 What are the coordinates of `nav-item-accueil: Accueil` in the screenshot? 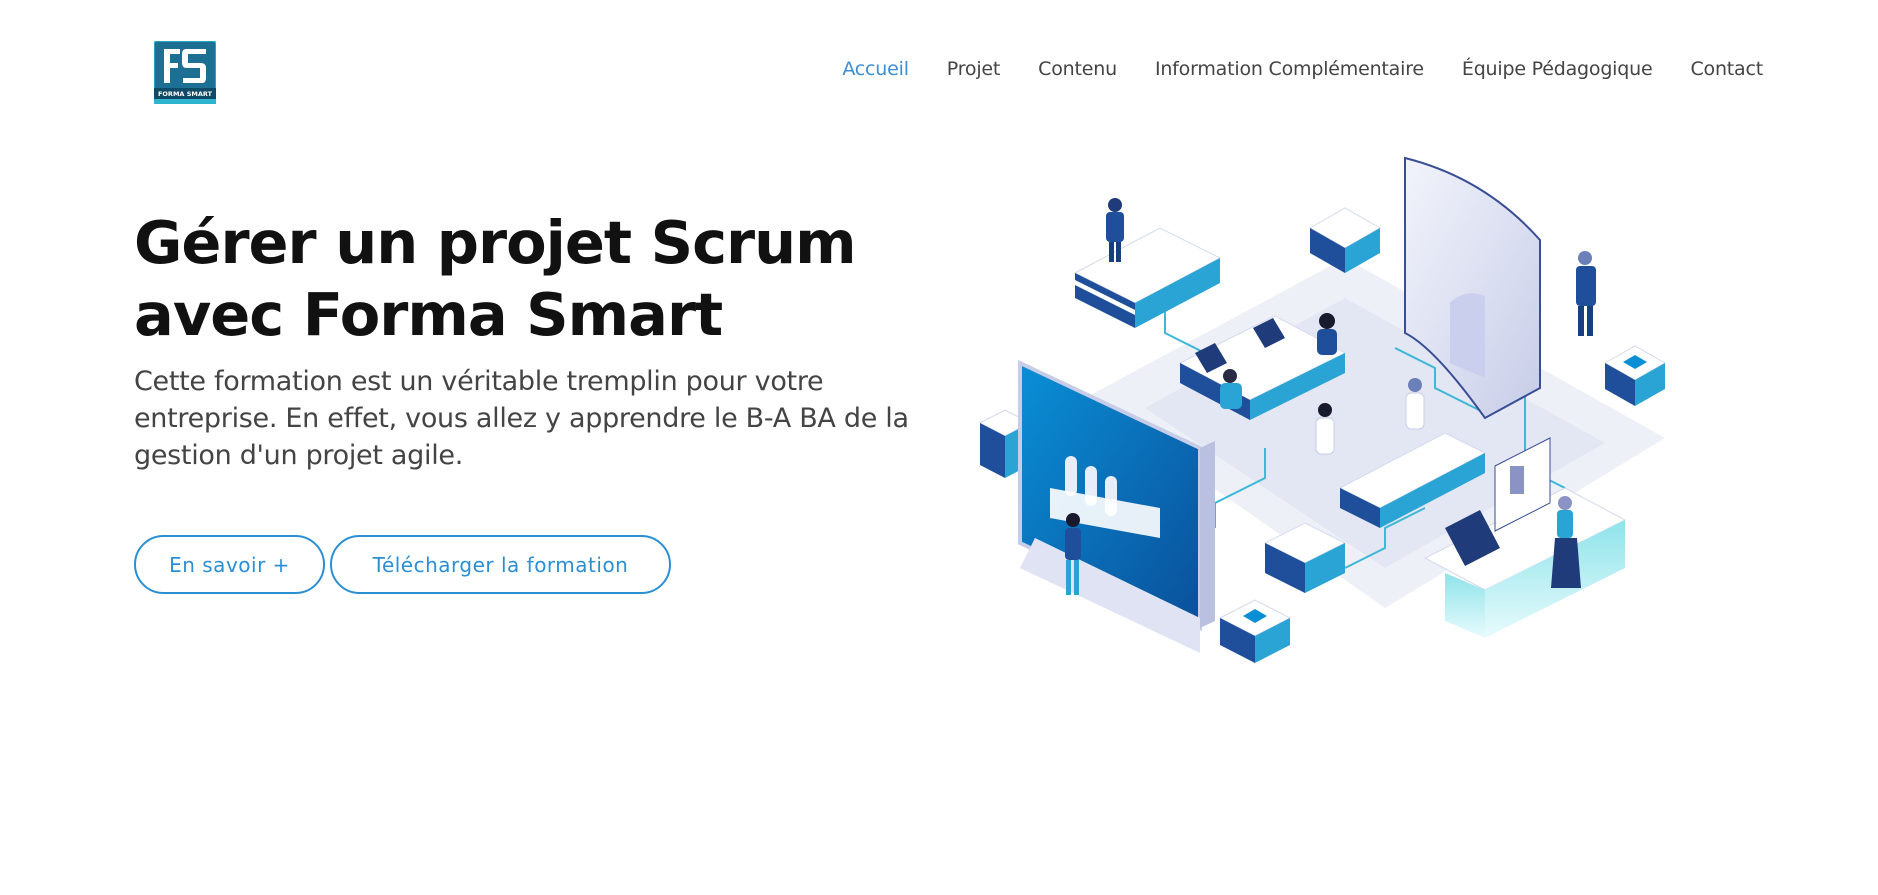 It's located at (875, 69).